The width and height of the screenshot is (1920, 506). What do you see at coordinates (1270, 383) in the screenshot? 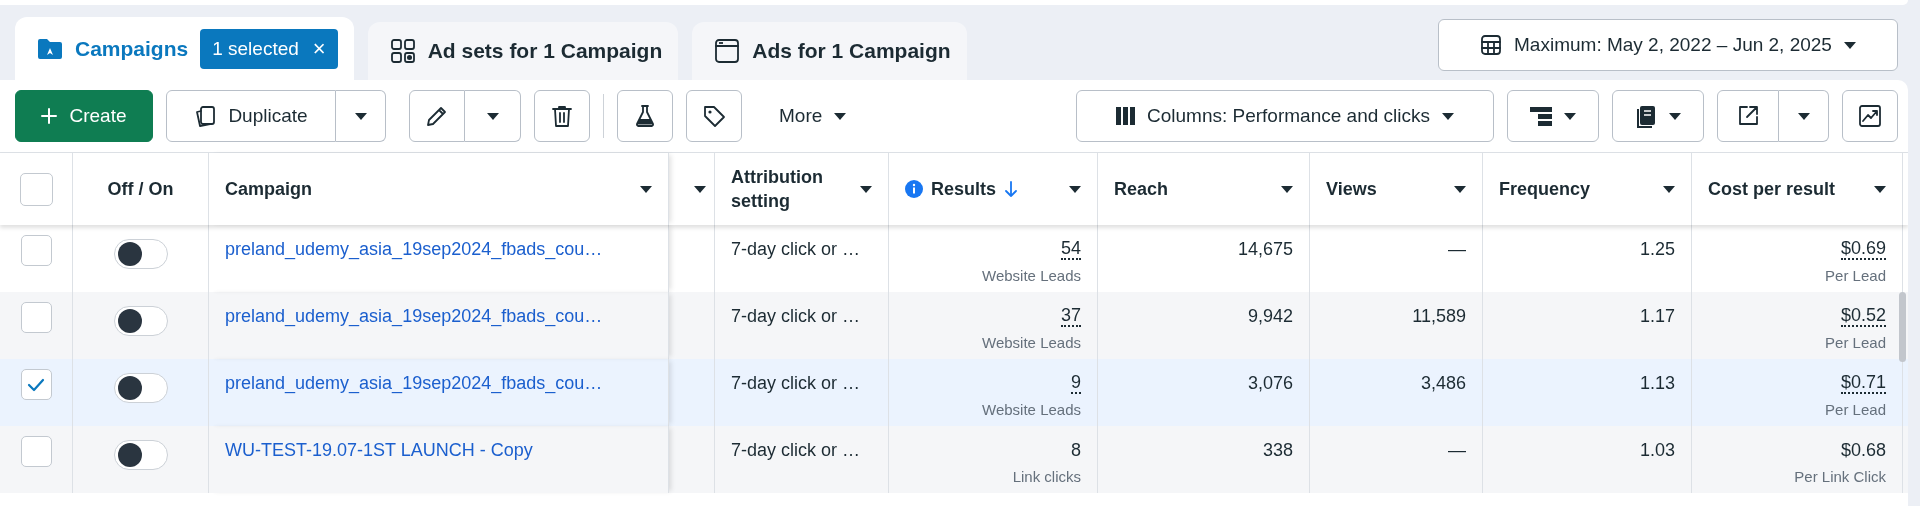
I see `reach-value: 3,076` at bounding box center [1270, 383].